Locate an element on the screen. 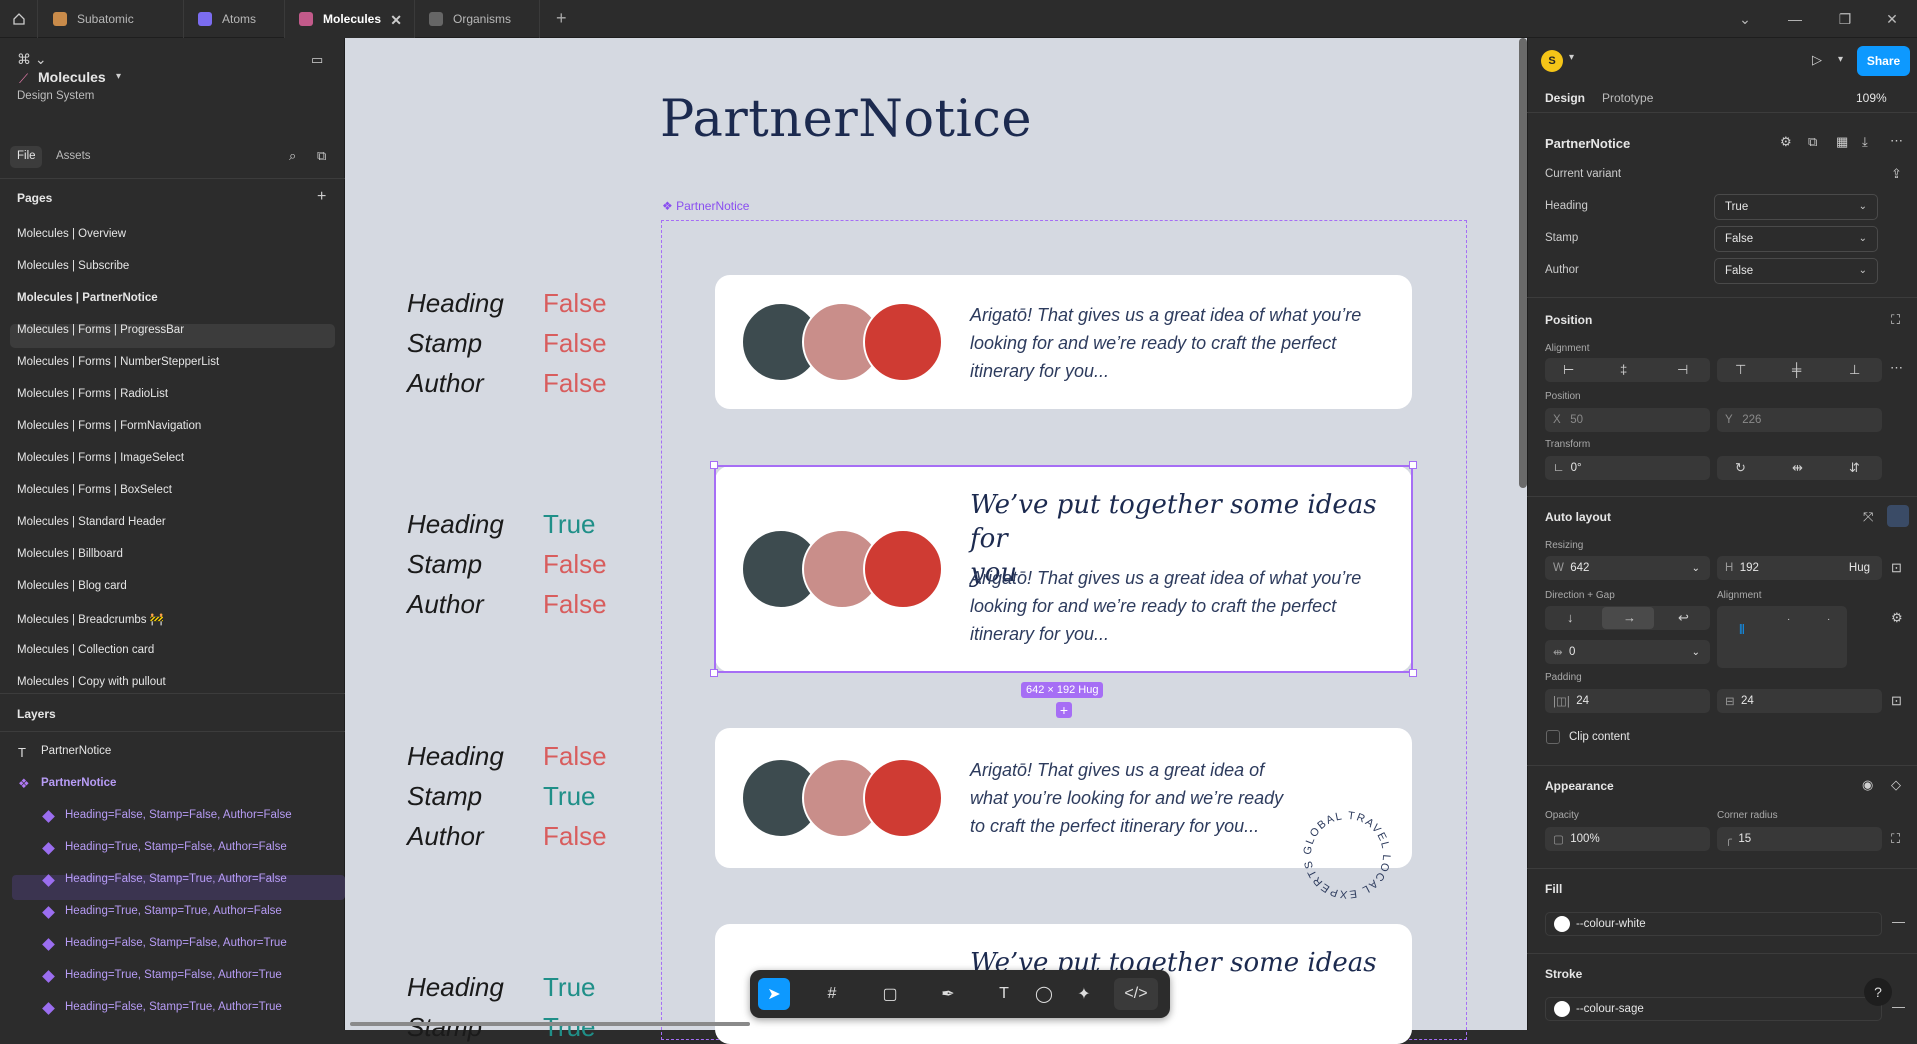 Image resolution: width=1917 pixels, height=1044 pixels. add-variant-button: + is located at coordinates (1064, 710).